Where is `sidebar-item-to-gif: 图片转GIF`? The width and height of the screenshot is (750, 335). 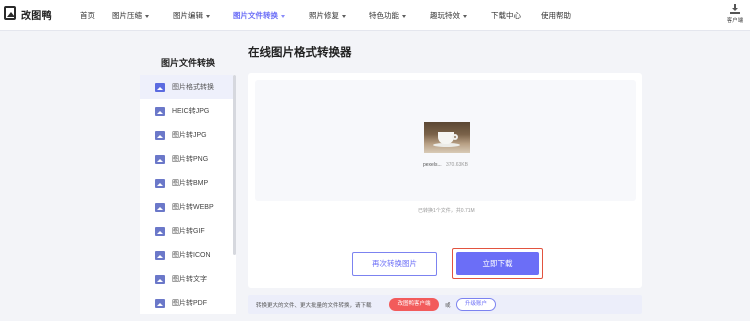
sidebar-item-to-gif: 图片转GIF is located at coordinates (186, 231).